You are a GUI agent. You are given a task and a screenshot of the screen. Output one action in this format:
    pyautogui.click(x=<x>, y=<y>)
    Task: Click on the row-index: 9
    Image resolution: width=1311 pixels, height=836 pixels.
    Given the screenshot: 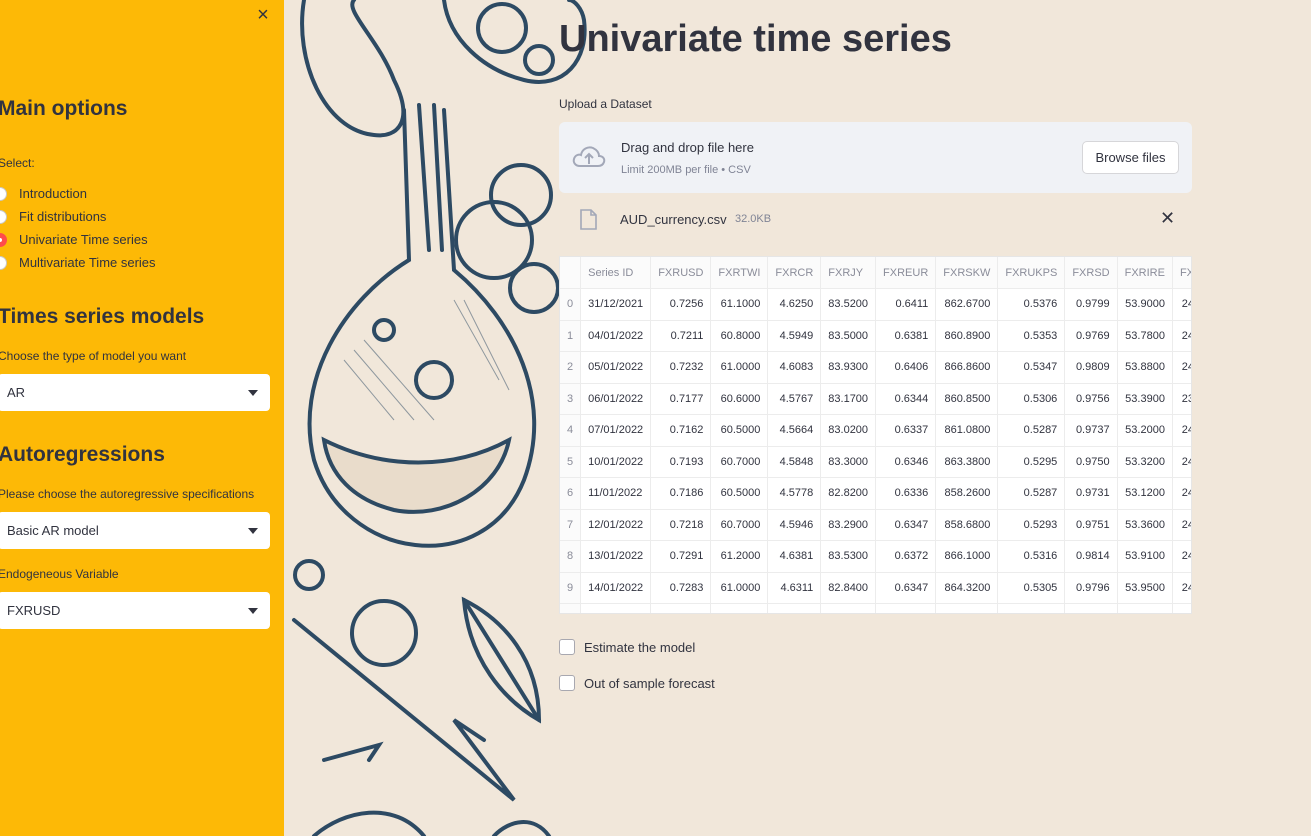 What is the action you would take?
    pyautogui.click(x=571, y=588)
    